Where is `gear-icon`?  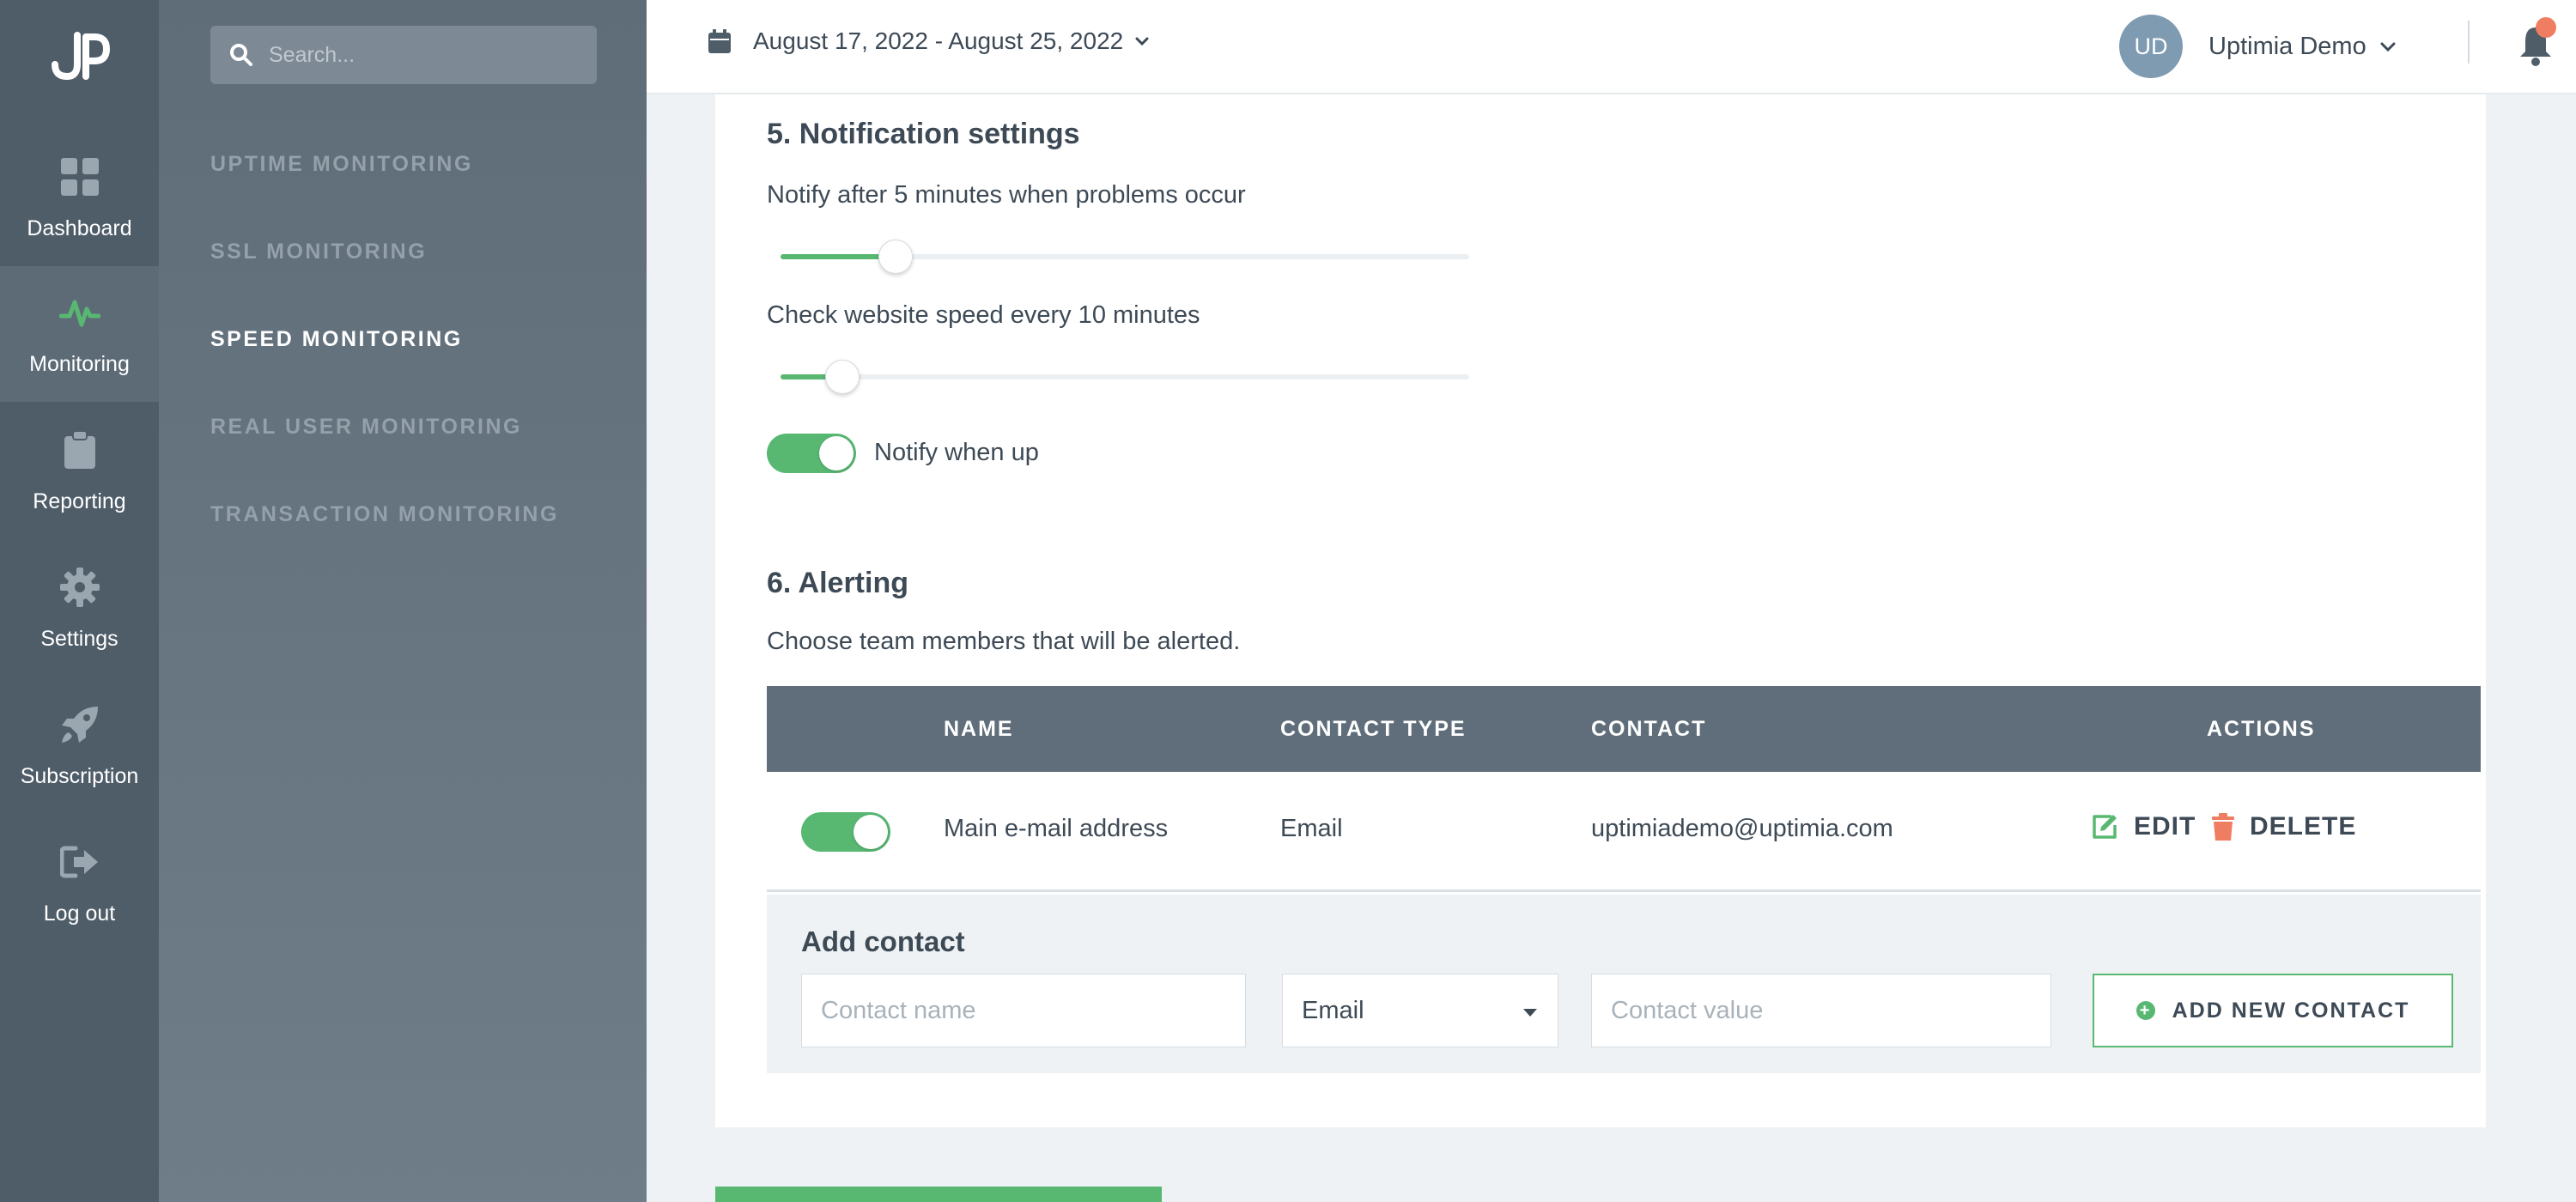
gear-icon is located at coordinates (79, 587).